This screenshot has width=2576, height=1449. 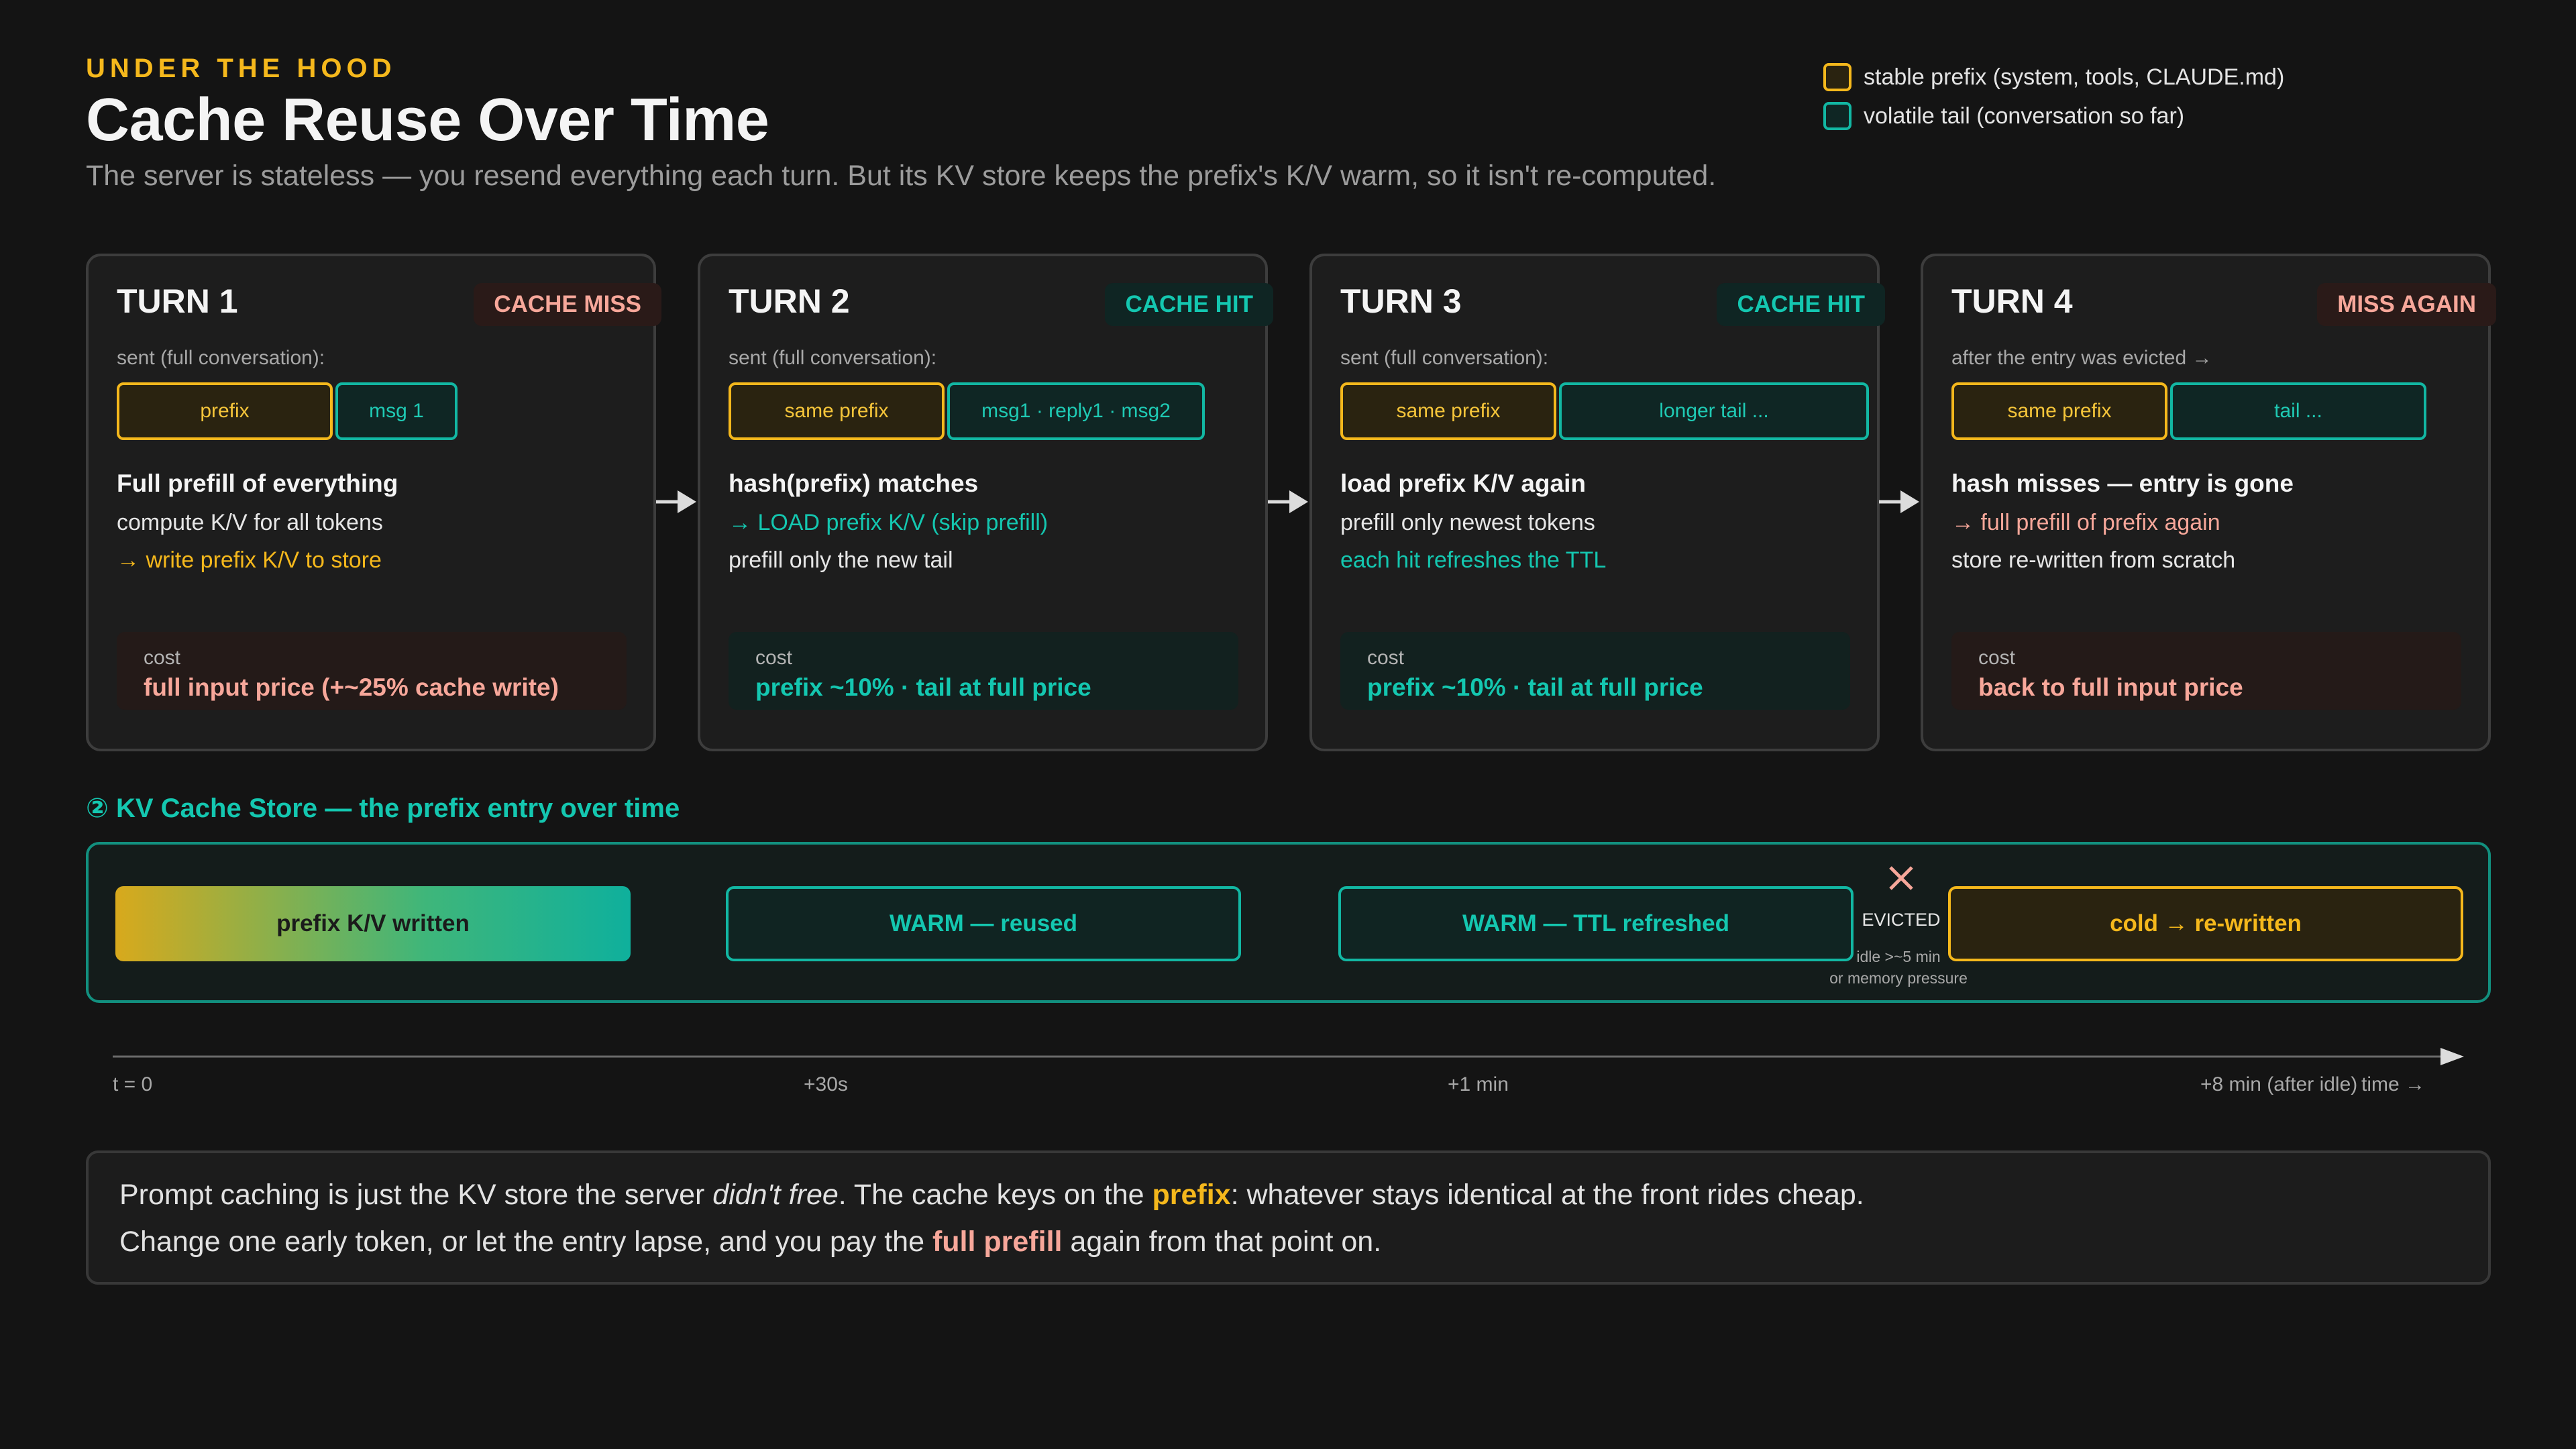 I want to click on tick-label: +30s, so click(x=826, y=1084).